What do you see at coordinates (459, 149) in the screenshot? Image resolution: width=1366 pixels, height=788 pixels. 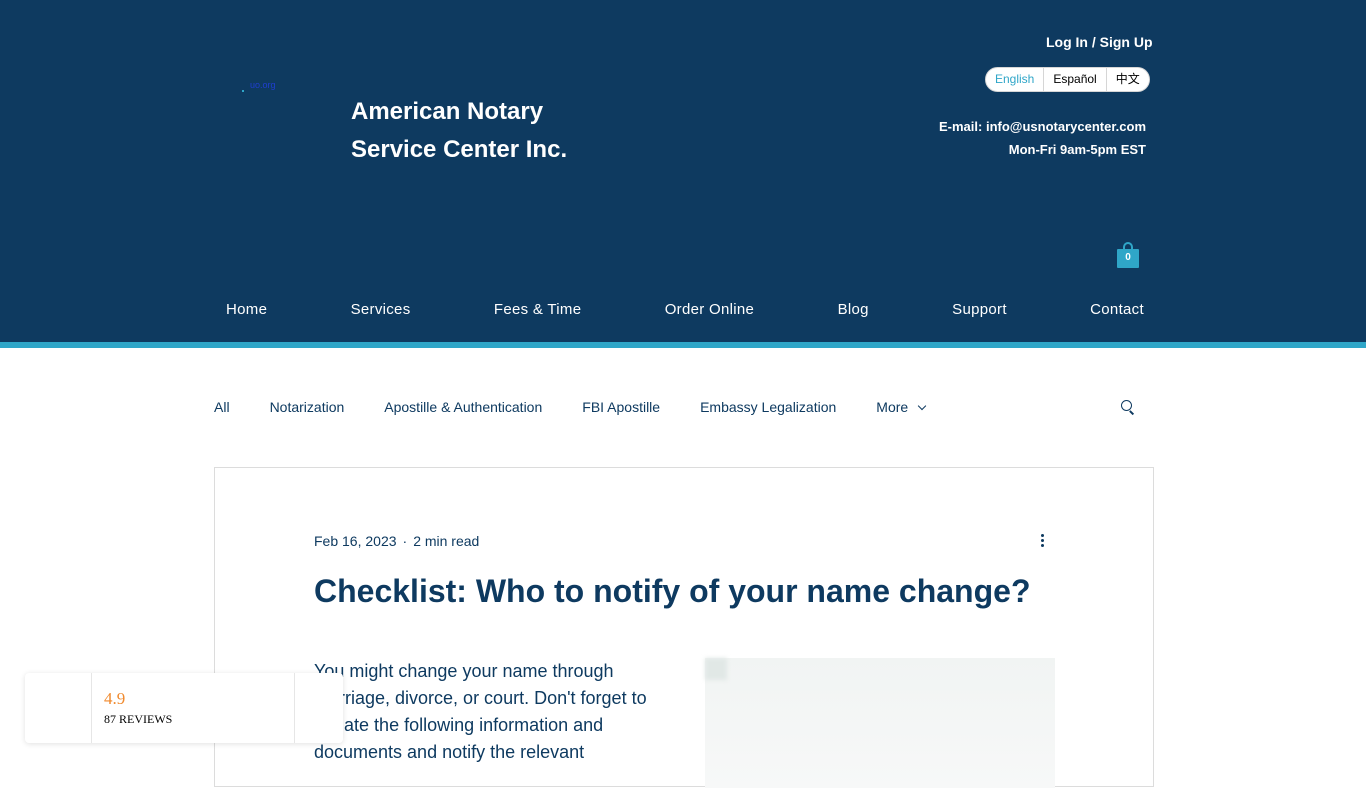 I see `company-name-line2: Service Center Inc.` at bounding box center [459, 149].